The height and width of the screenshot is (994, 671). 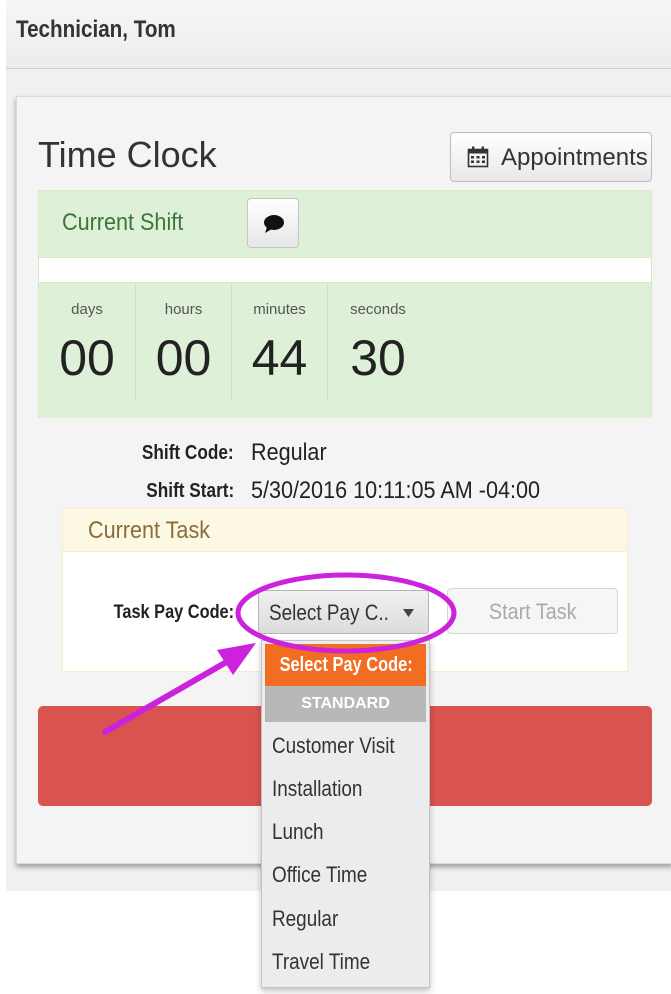 I want to click on timer-value: 30, so click(x=378, y=358).